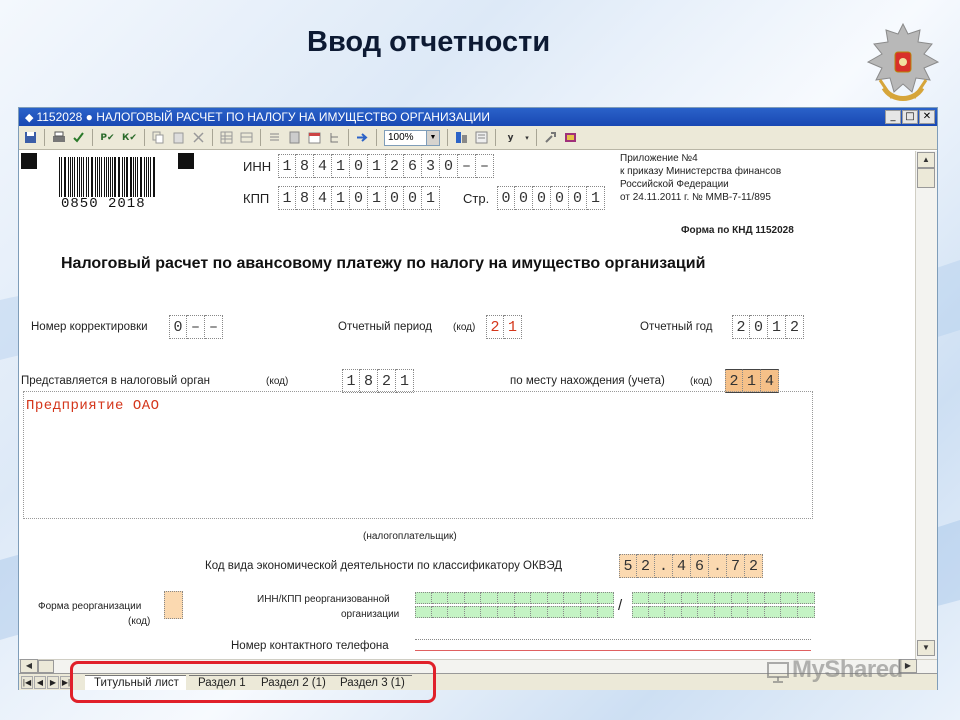  Describe the element at coordinates (723, 598) in the screenshot. I see `reorg-kpp-field` at that location.